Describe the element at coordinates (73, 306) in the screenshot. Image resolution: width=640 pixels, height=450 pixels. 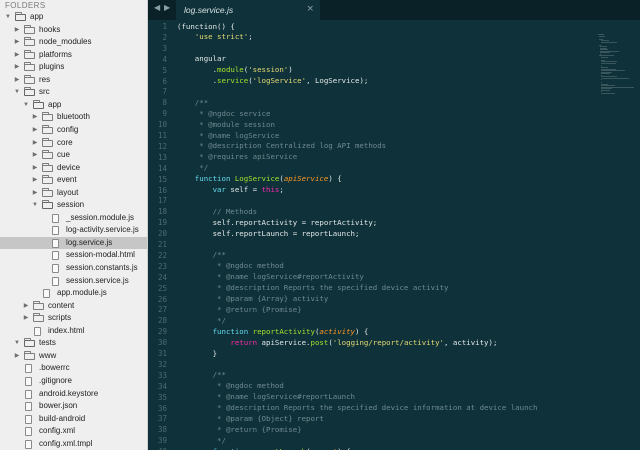
I see `tree-folder: ▶ content` at that location.